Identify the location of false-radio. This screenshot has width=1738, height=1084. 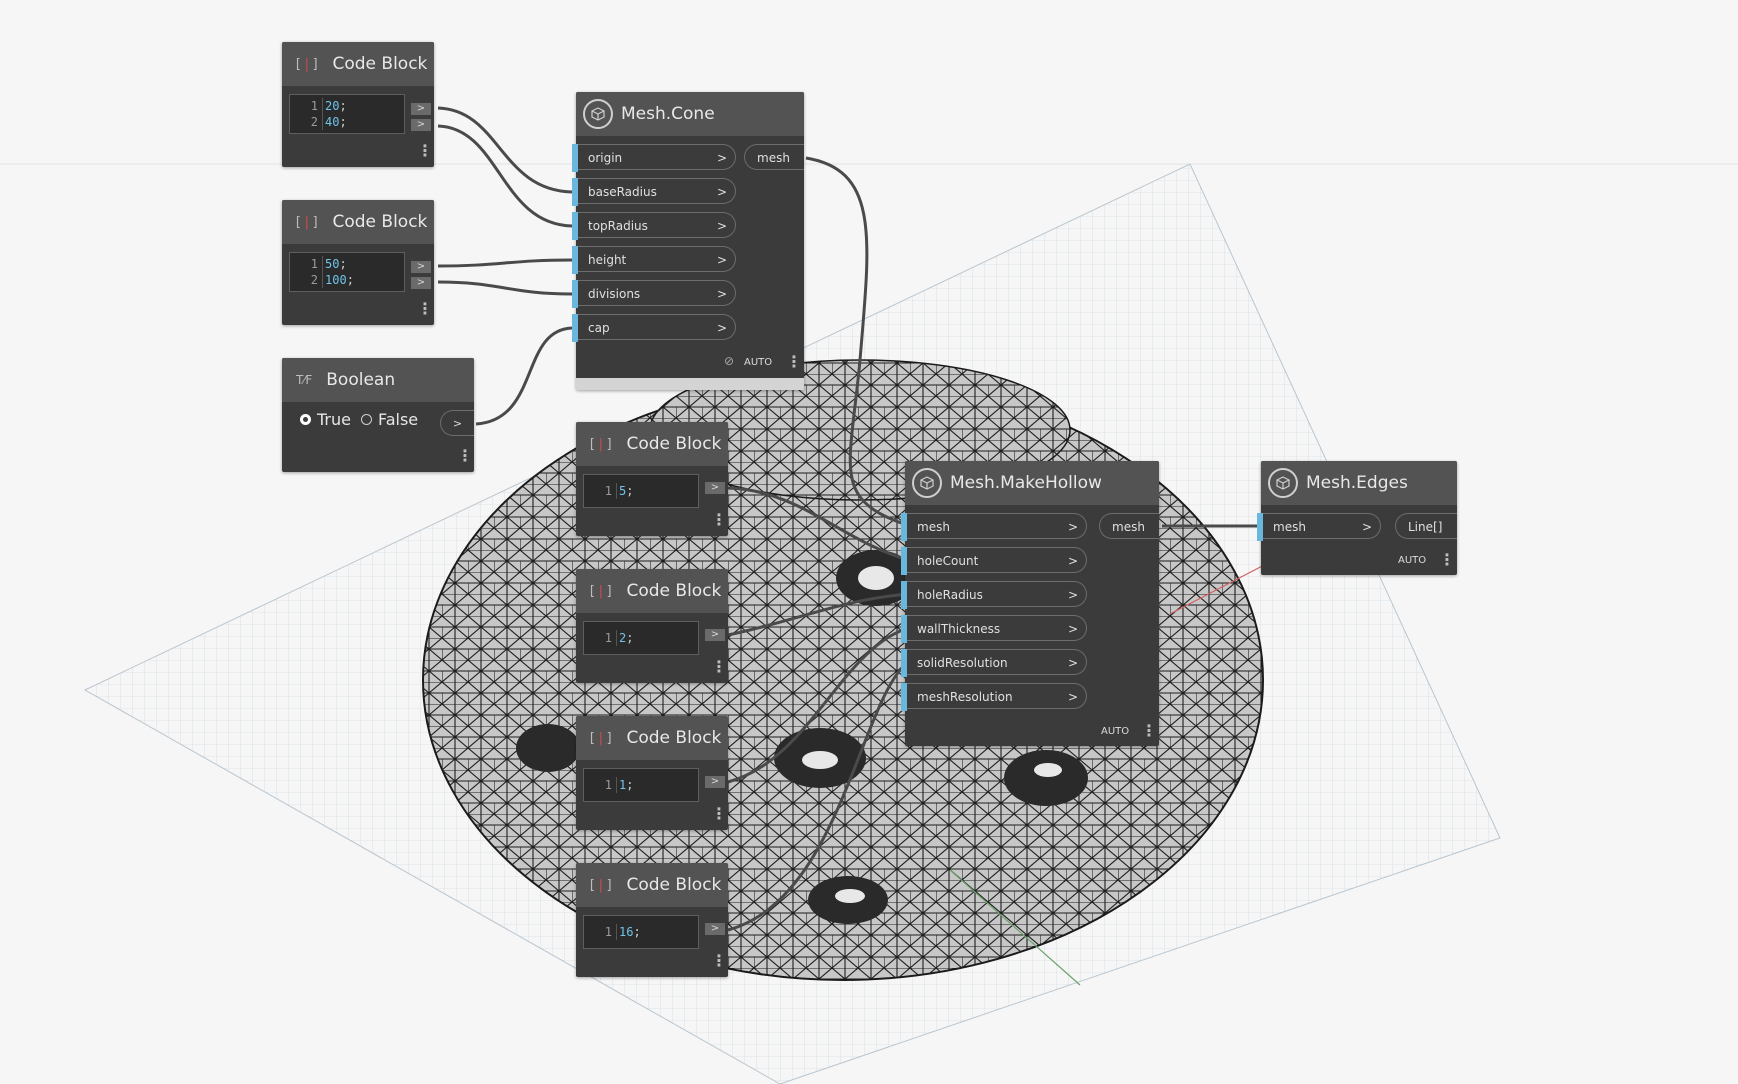
(366, 419).